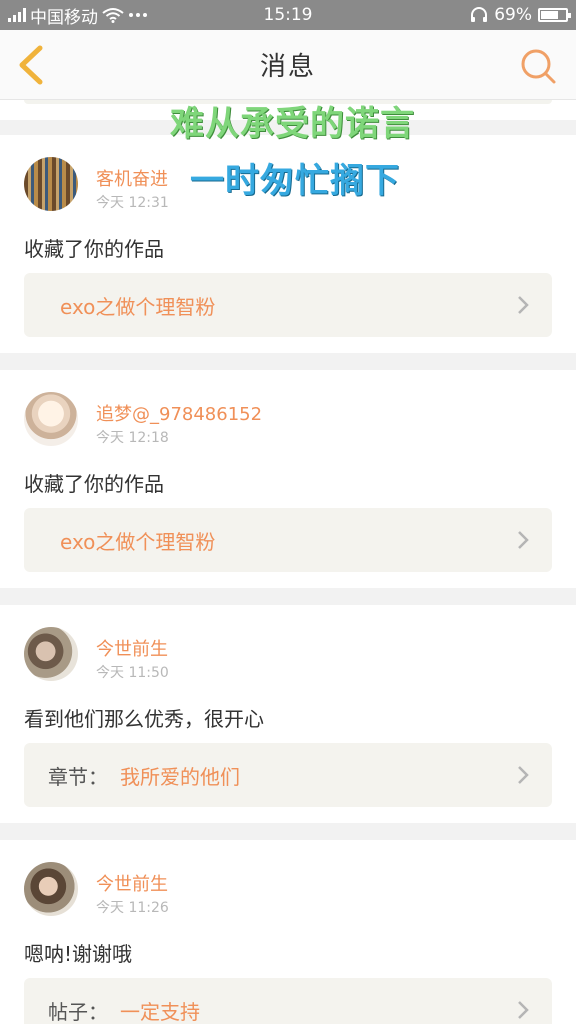 The width and height of the screenshot is (576, 1024). I want to click on user-name: 追梦@_978486152, so click(179, 413).